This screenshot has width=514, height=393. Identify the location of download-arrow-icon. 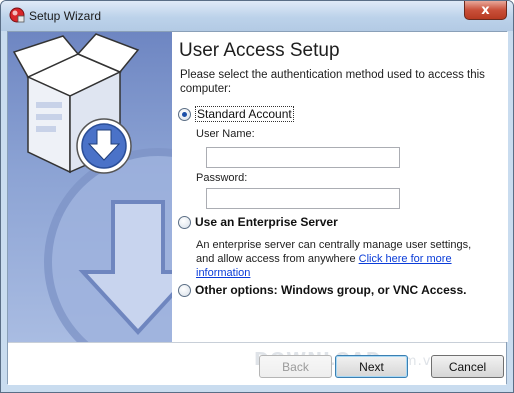
(104, 146).